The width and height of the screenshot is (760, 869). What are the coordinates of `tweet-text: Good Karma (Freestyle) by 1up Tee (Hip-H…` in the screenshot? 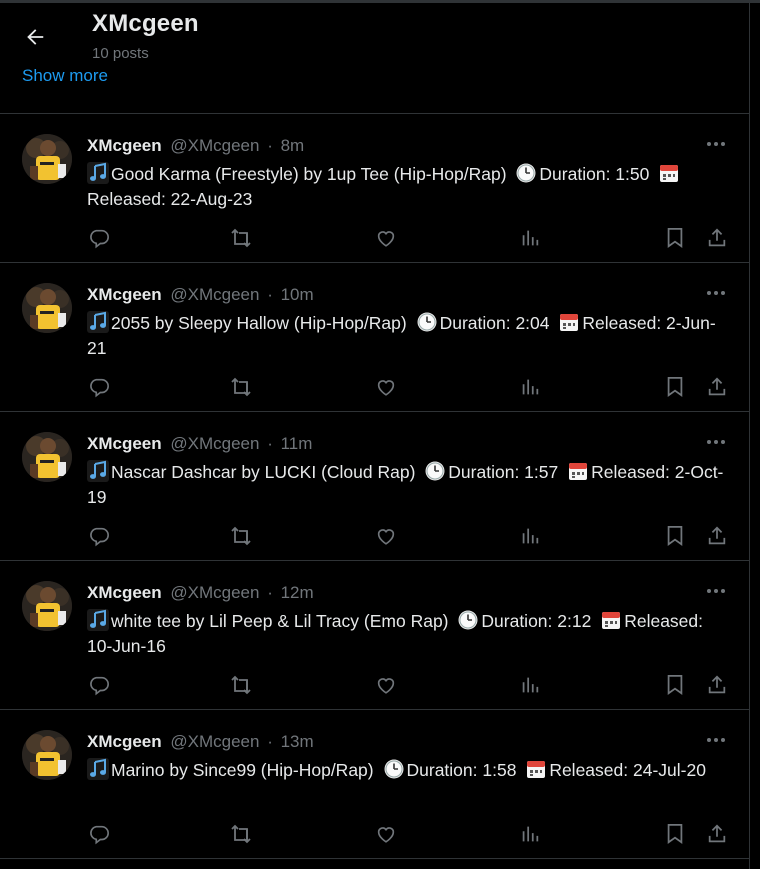 It's located at (409, 187).